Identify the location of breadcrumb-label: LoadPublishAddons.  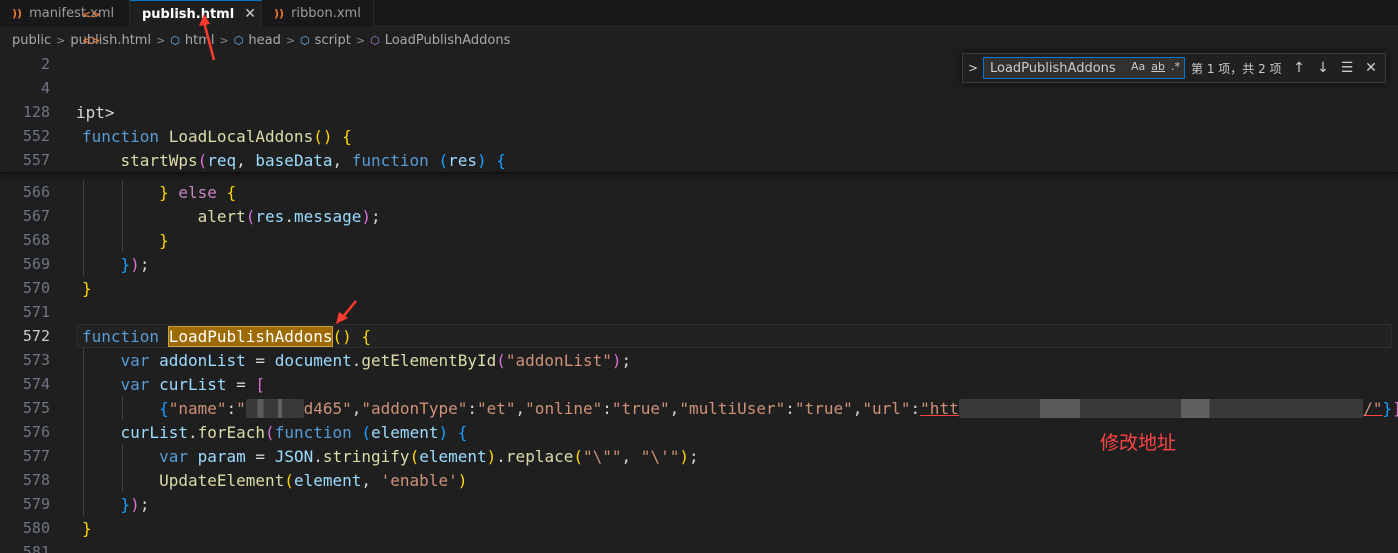
(447, 40).